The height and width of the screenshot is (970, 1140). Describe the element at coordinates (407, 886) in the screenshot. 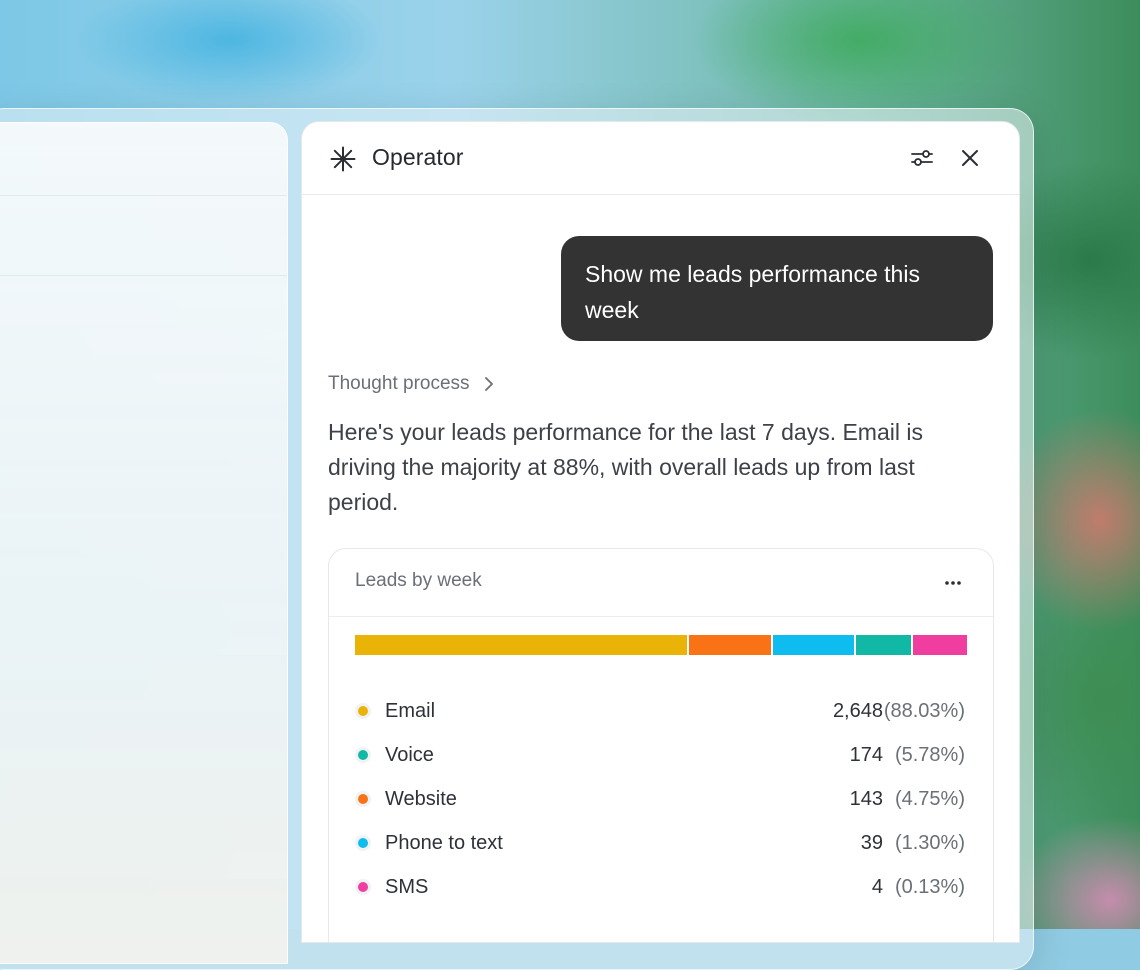

I see `legend-label: SMS` at that location.